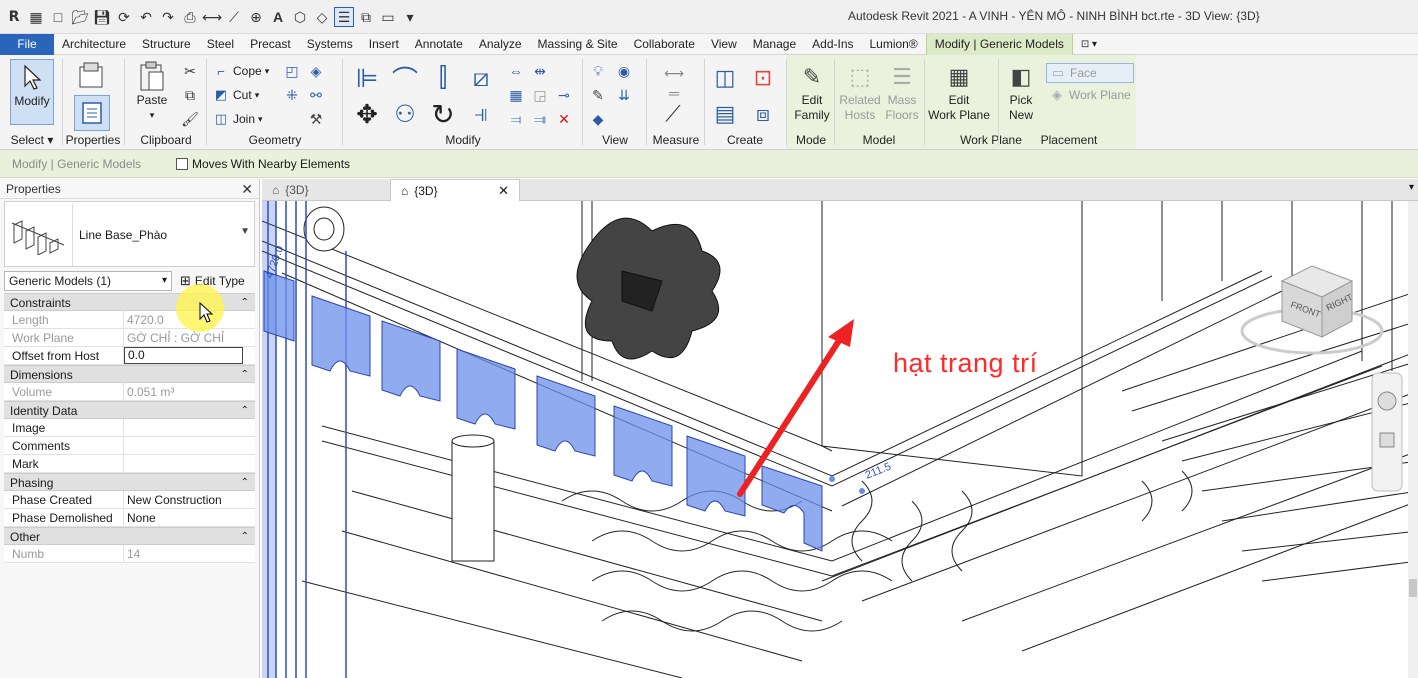 The width and height of the screenshot is (1418, 678). What do you see at coordinates (92, 113) in the screenshot?
I see `instance-properties-button` at bounding box center [92, 113].